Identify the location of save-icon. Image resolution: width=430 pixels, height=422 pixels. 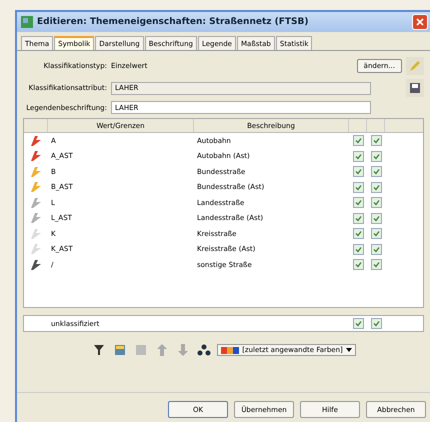
(415, 88).